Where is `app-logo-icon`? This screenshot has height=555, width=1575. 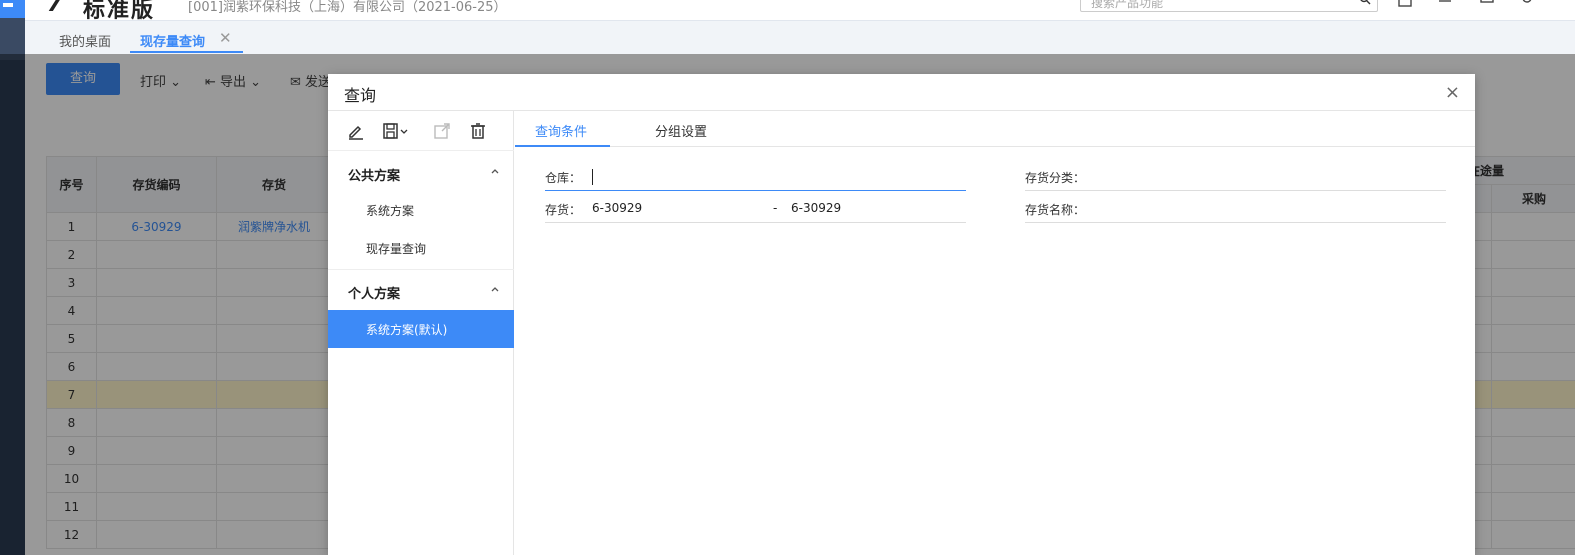 app-logo-icon is located at coordinates (12, 9).